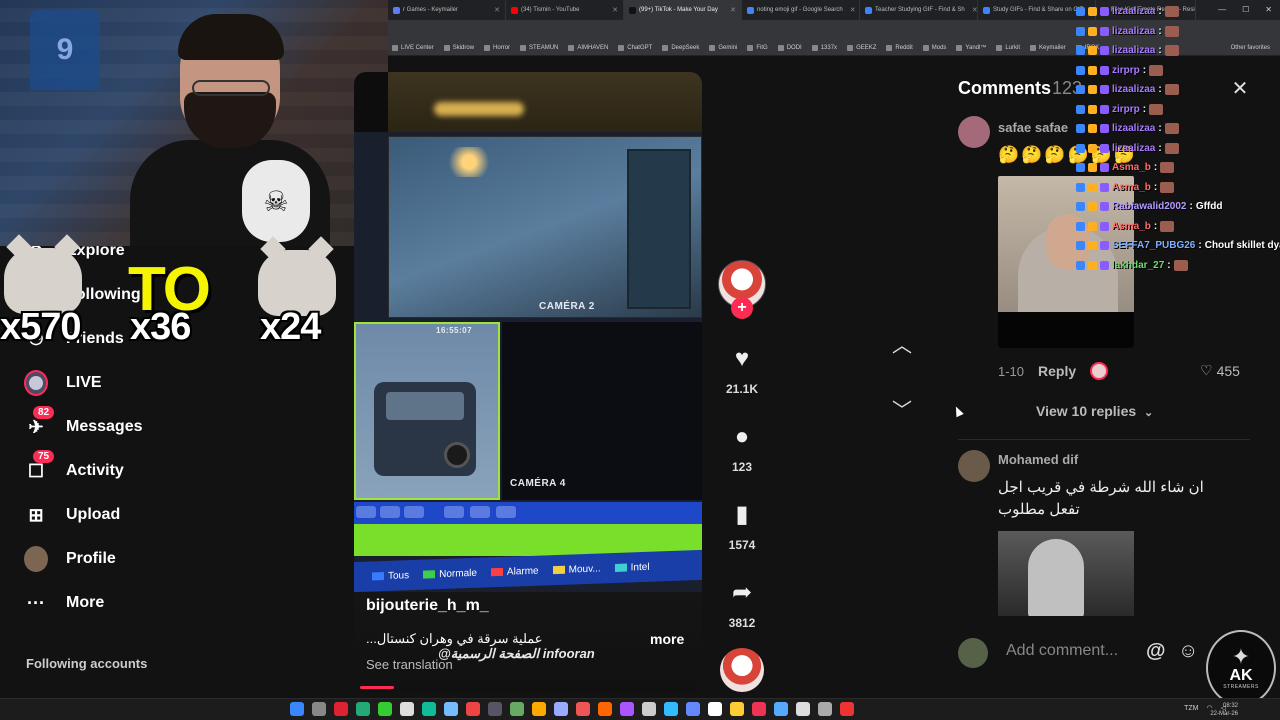  I want to click on bookmark-item: STEAMUN, so click(539, 47).